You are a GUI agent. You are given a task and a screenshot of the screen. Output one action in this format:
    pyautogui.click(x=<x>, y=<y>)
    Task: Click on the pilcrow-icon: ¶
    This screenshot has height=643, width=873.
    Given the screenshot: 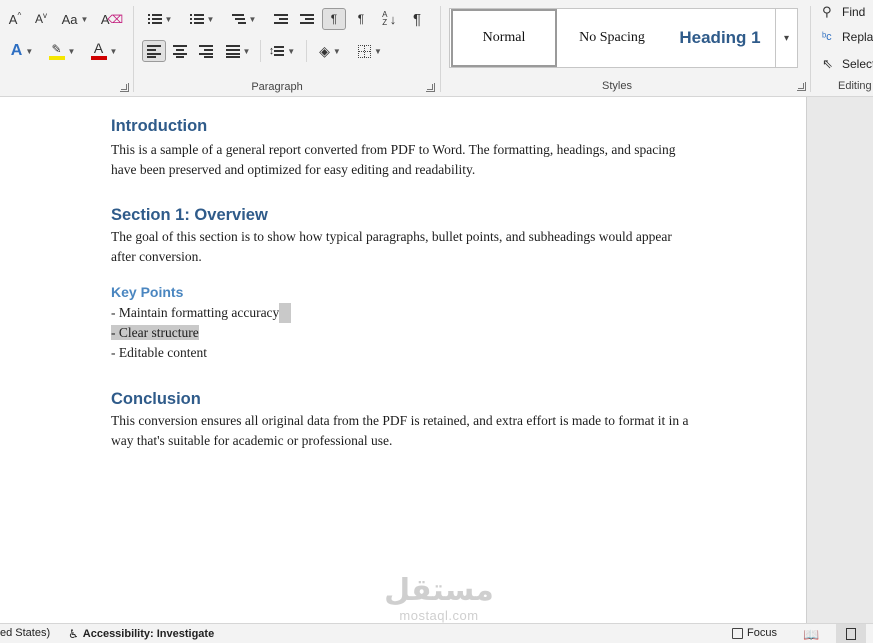 What is the action you would take?
    pyautogui.click(x=417, y=19)
    